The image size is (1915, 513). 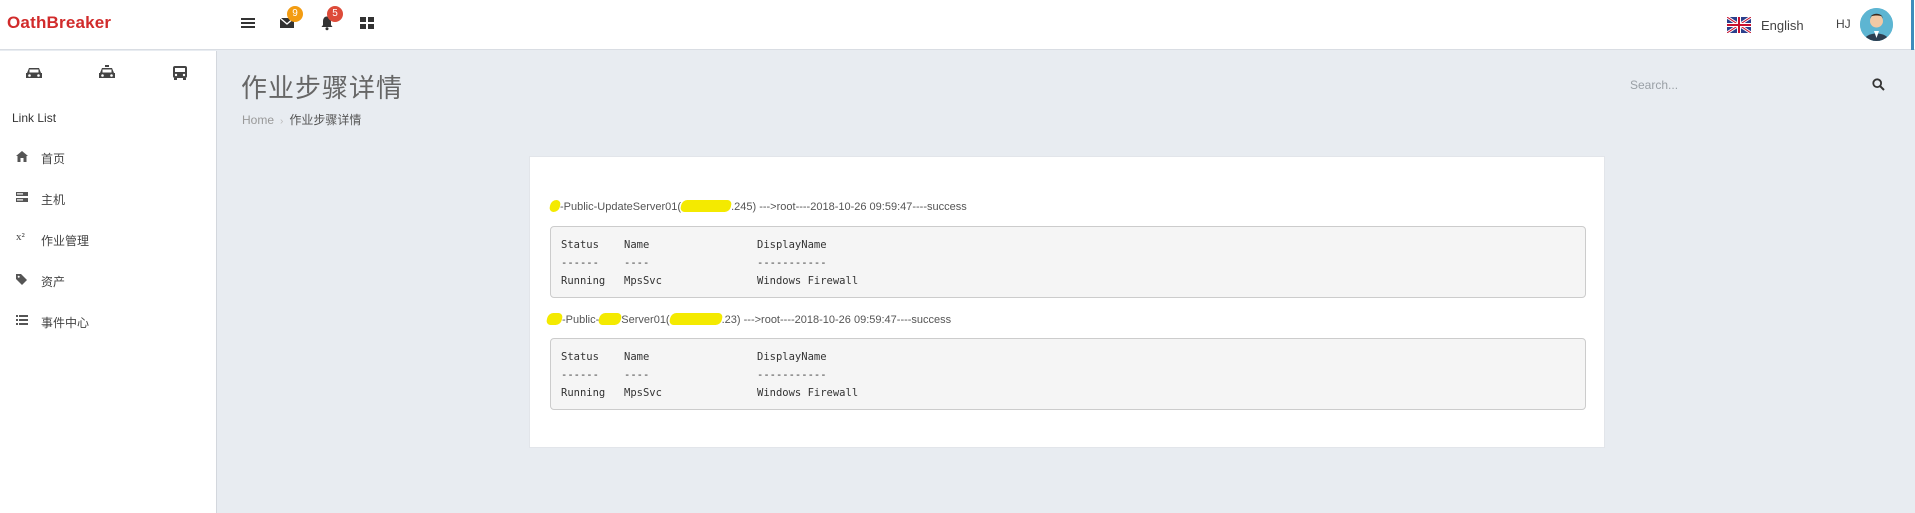 I want to click on search-input, so click(x=1742, y=85).